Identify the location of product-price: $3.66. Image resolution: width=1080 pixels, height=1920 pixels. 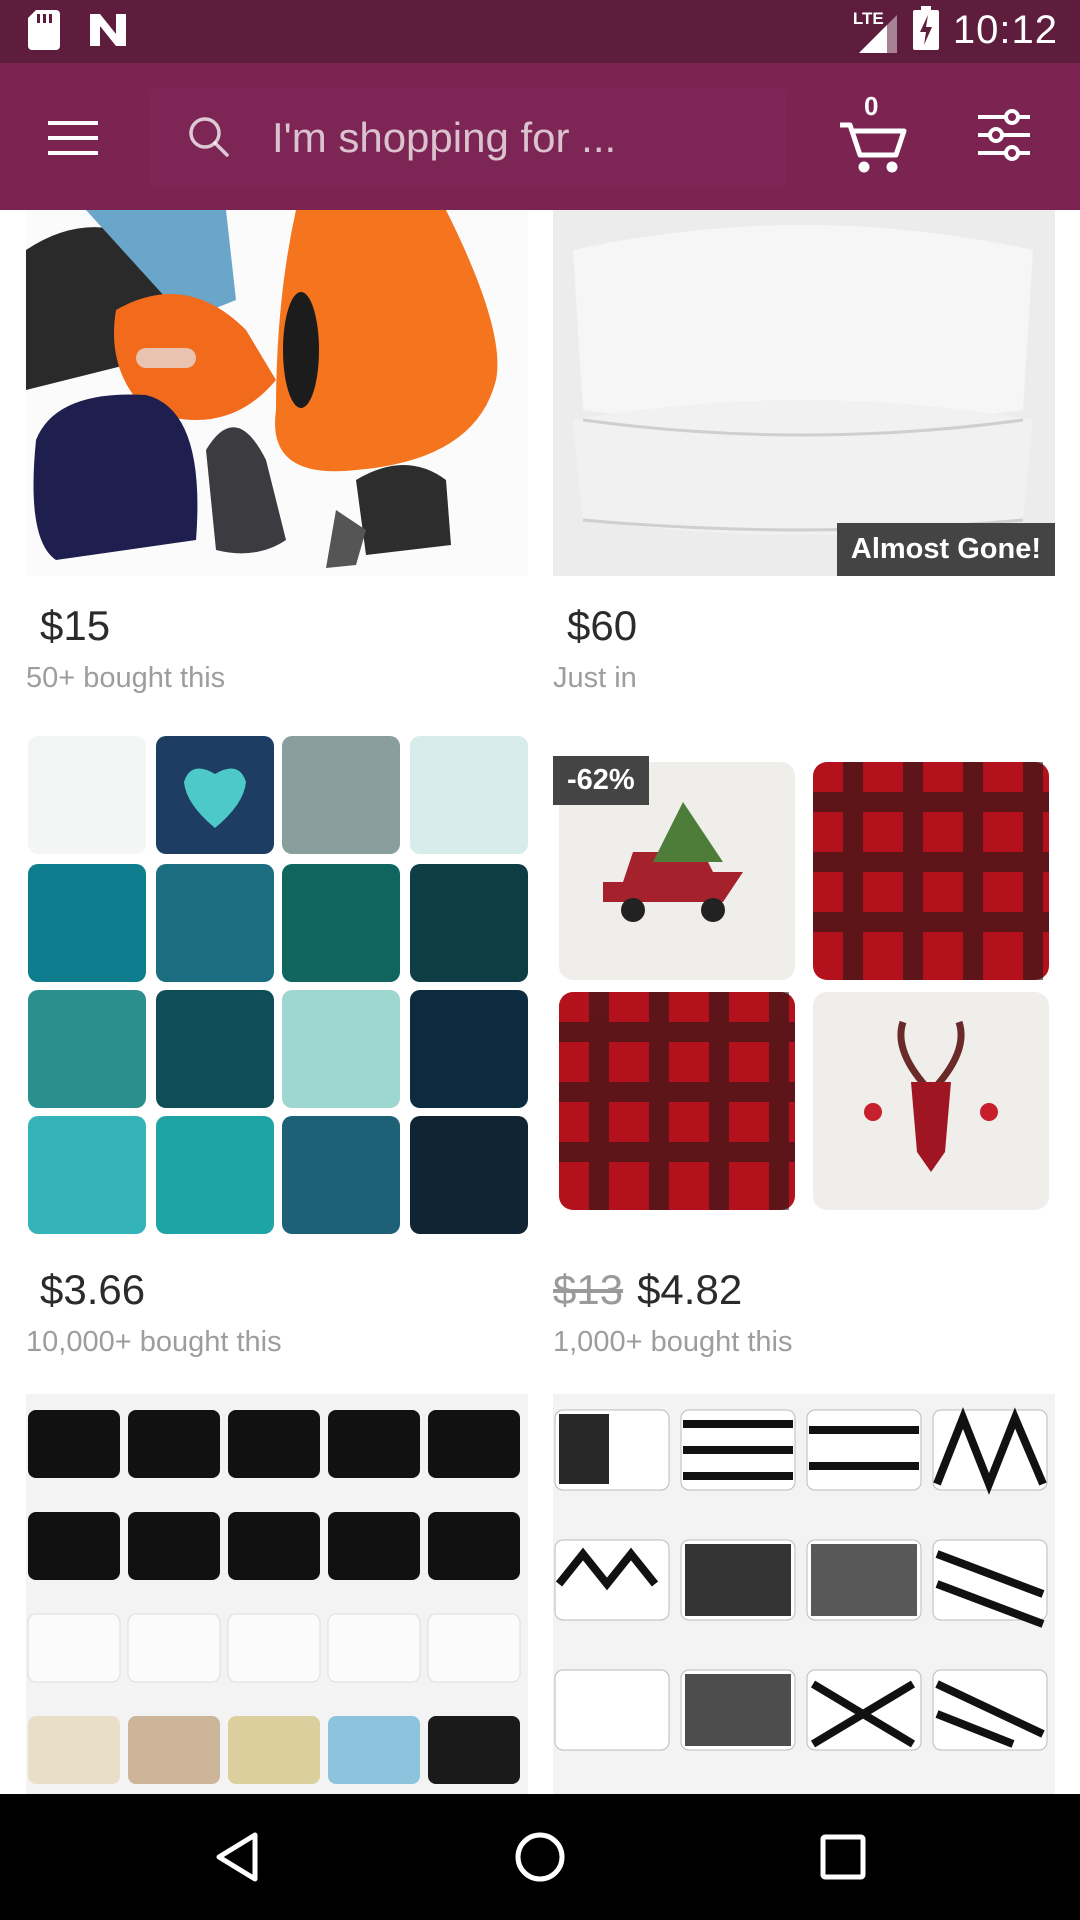
(93, 1289).